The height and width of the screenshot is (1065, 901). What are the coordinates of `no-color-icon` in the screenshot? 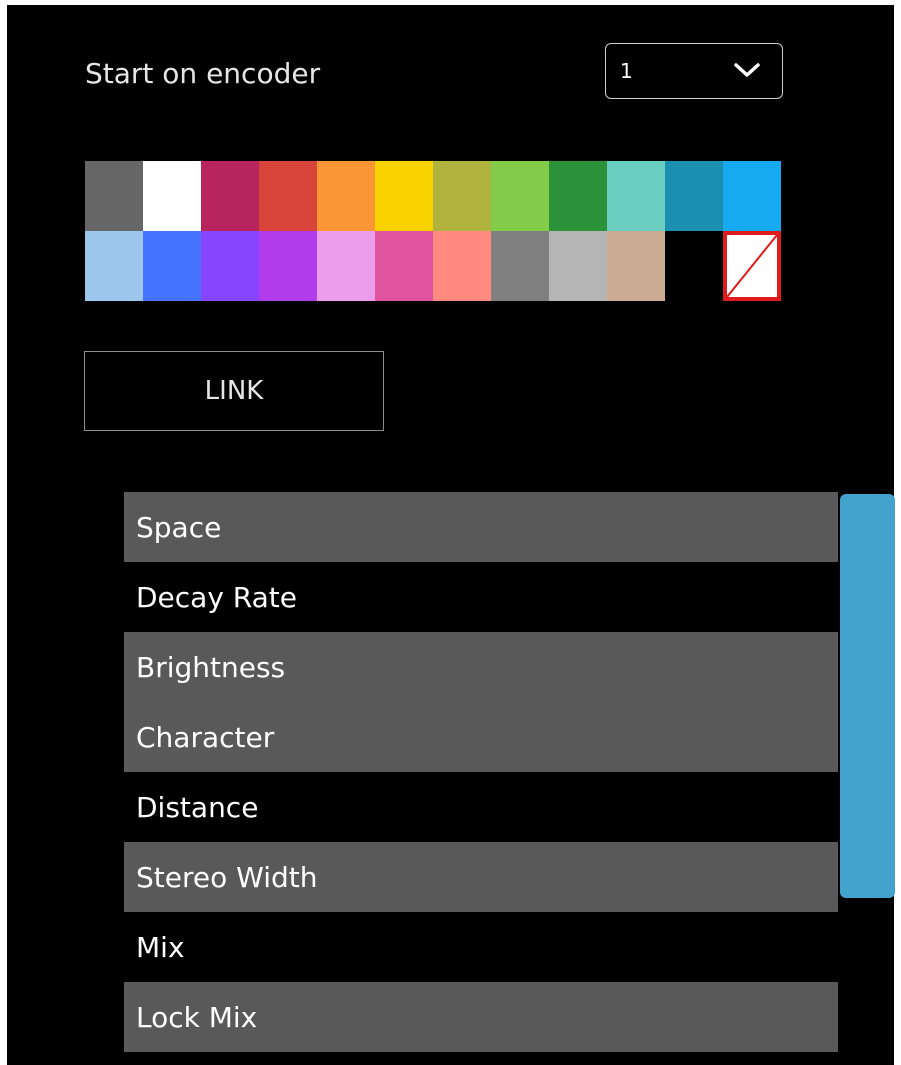 It's located at (752, 266).